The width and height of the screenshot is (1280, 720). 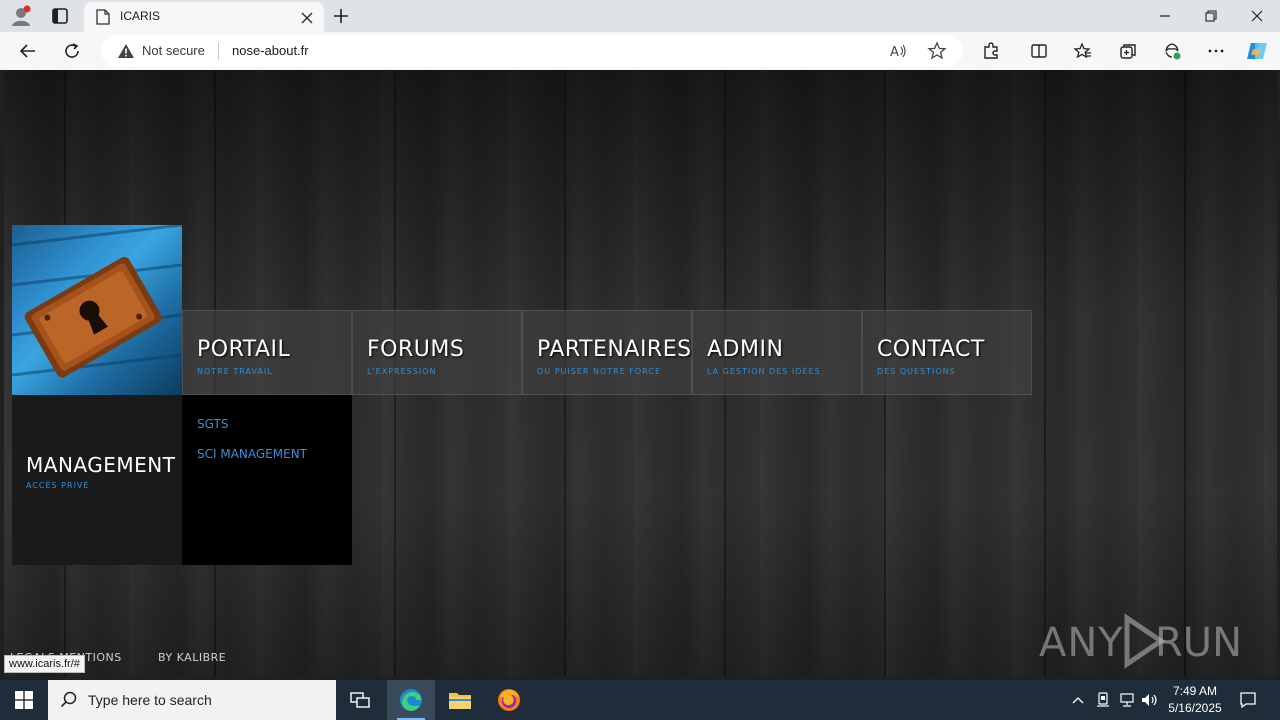 What do you see at coordinates (173, 50) in the screenshot?
I see `security-label: Not secure` at bounding box center [173, 50].